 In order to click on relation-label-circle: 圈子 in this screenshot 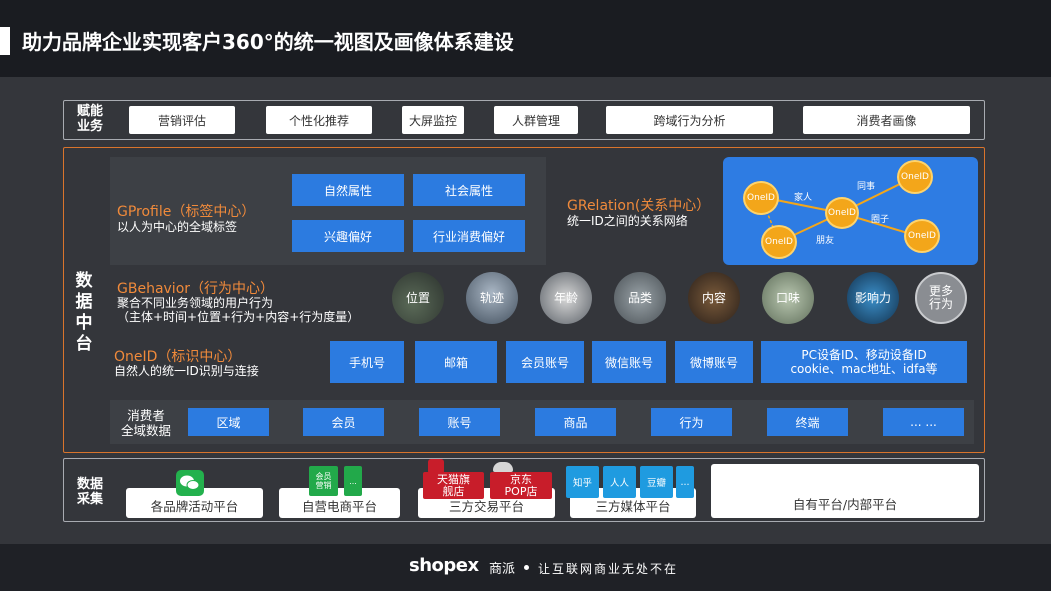, I will do `click(880, 220)`.